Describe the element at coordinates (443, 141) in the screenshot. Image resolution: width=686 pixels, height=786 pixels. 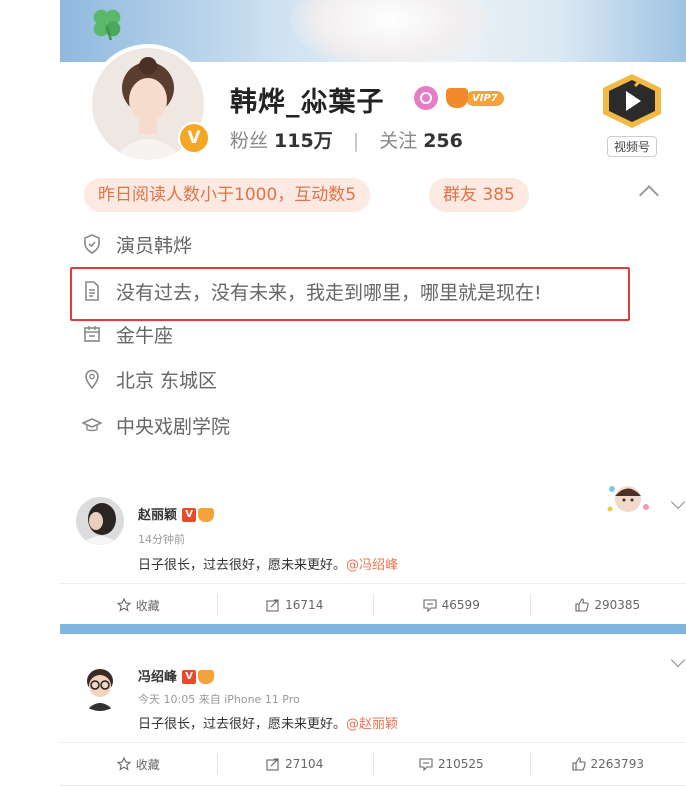
I see `follow-count: 256` at that location.